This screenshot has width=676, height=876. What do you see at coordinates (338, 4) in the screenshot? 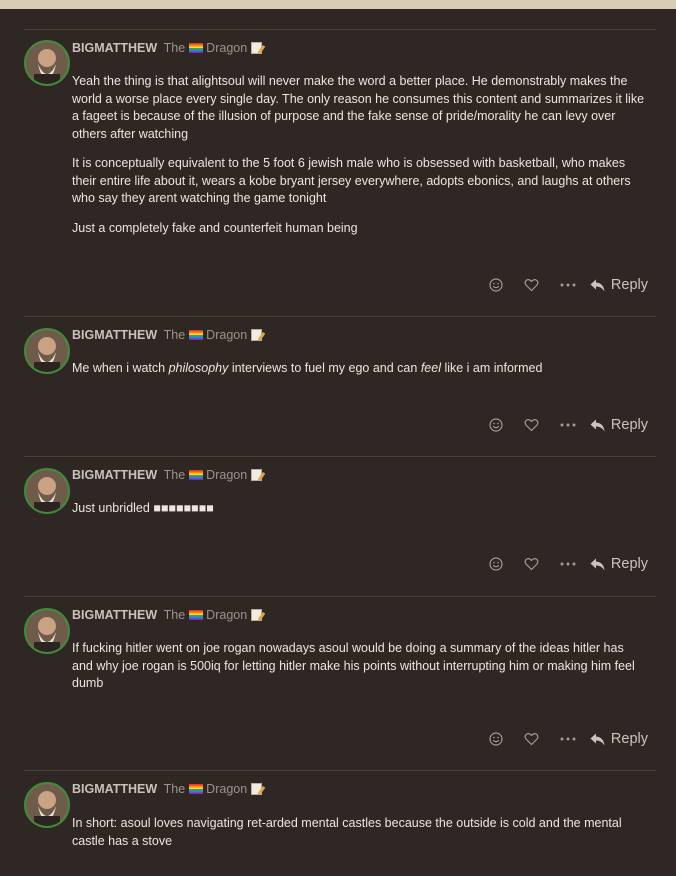
I see `top-strip` at bounding box center [338, 4].